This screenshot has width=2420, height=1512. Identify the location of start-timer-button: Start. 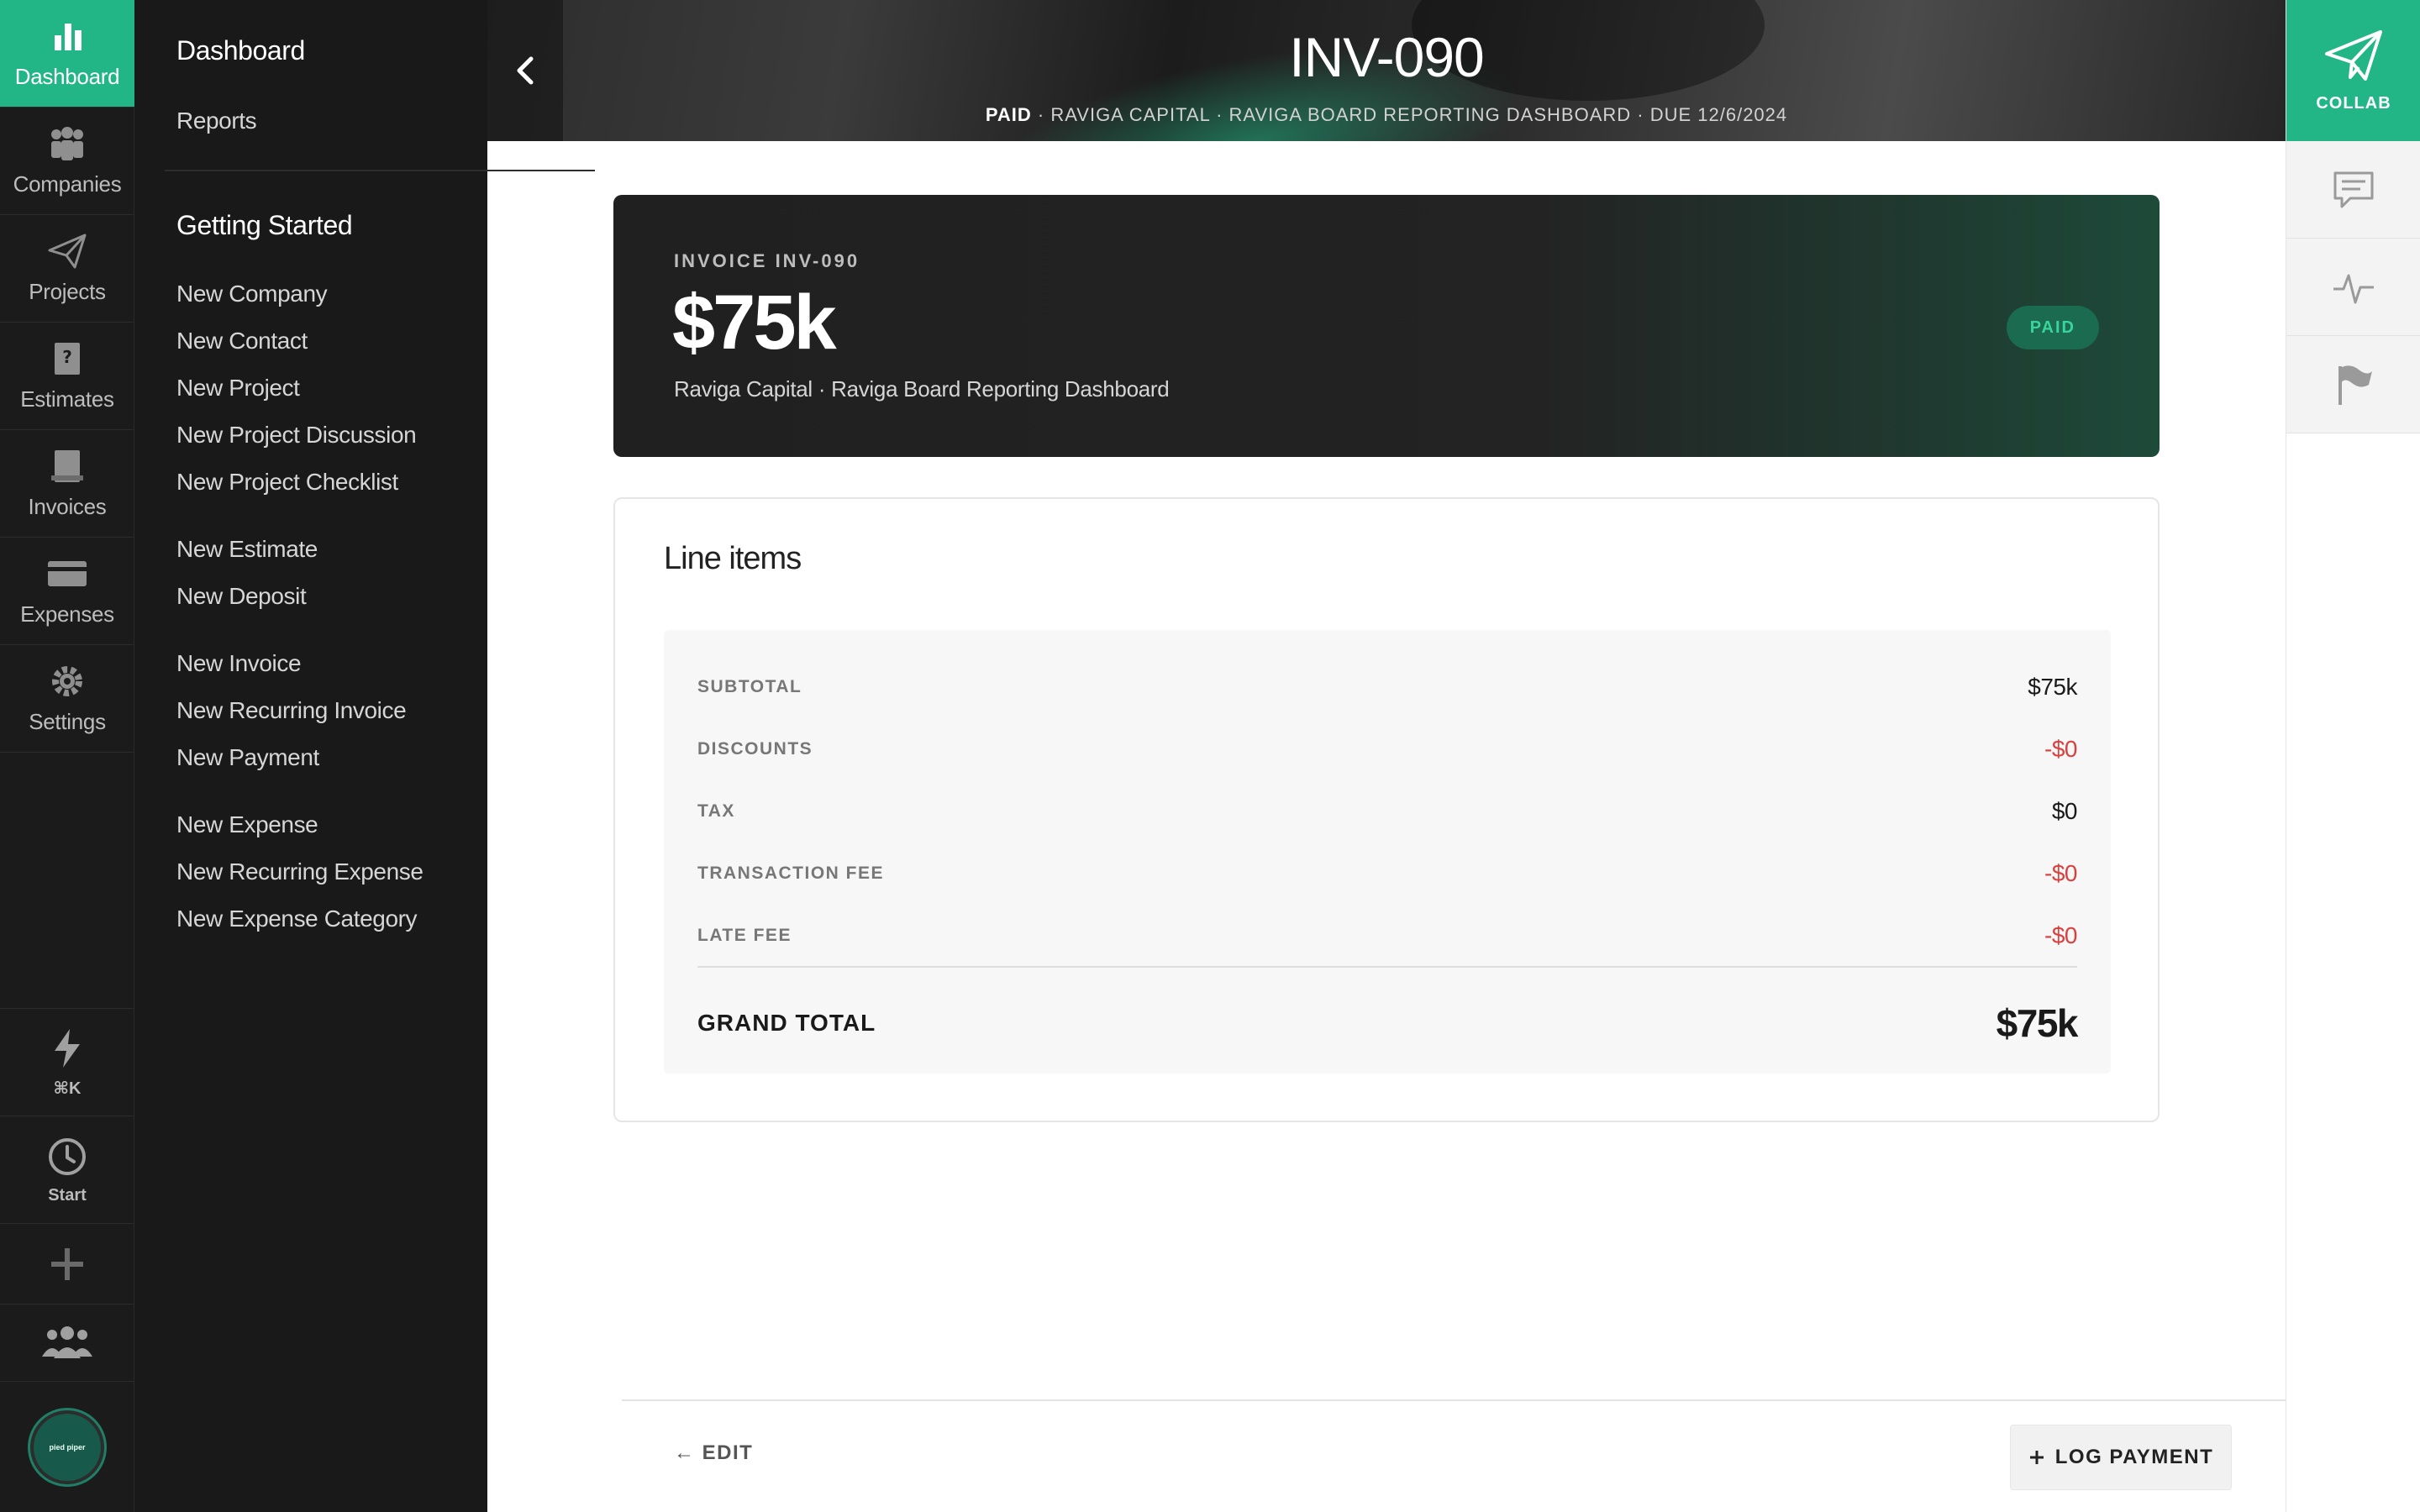
(67, 1169).